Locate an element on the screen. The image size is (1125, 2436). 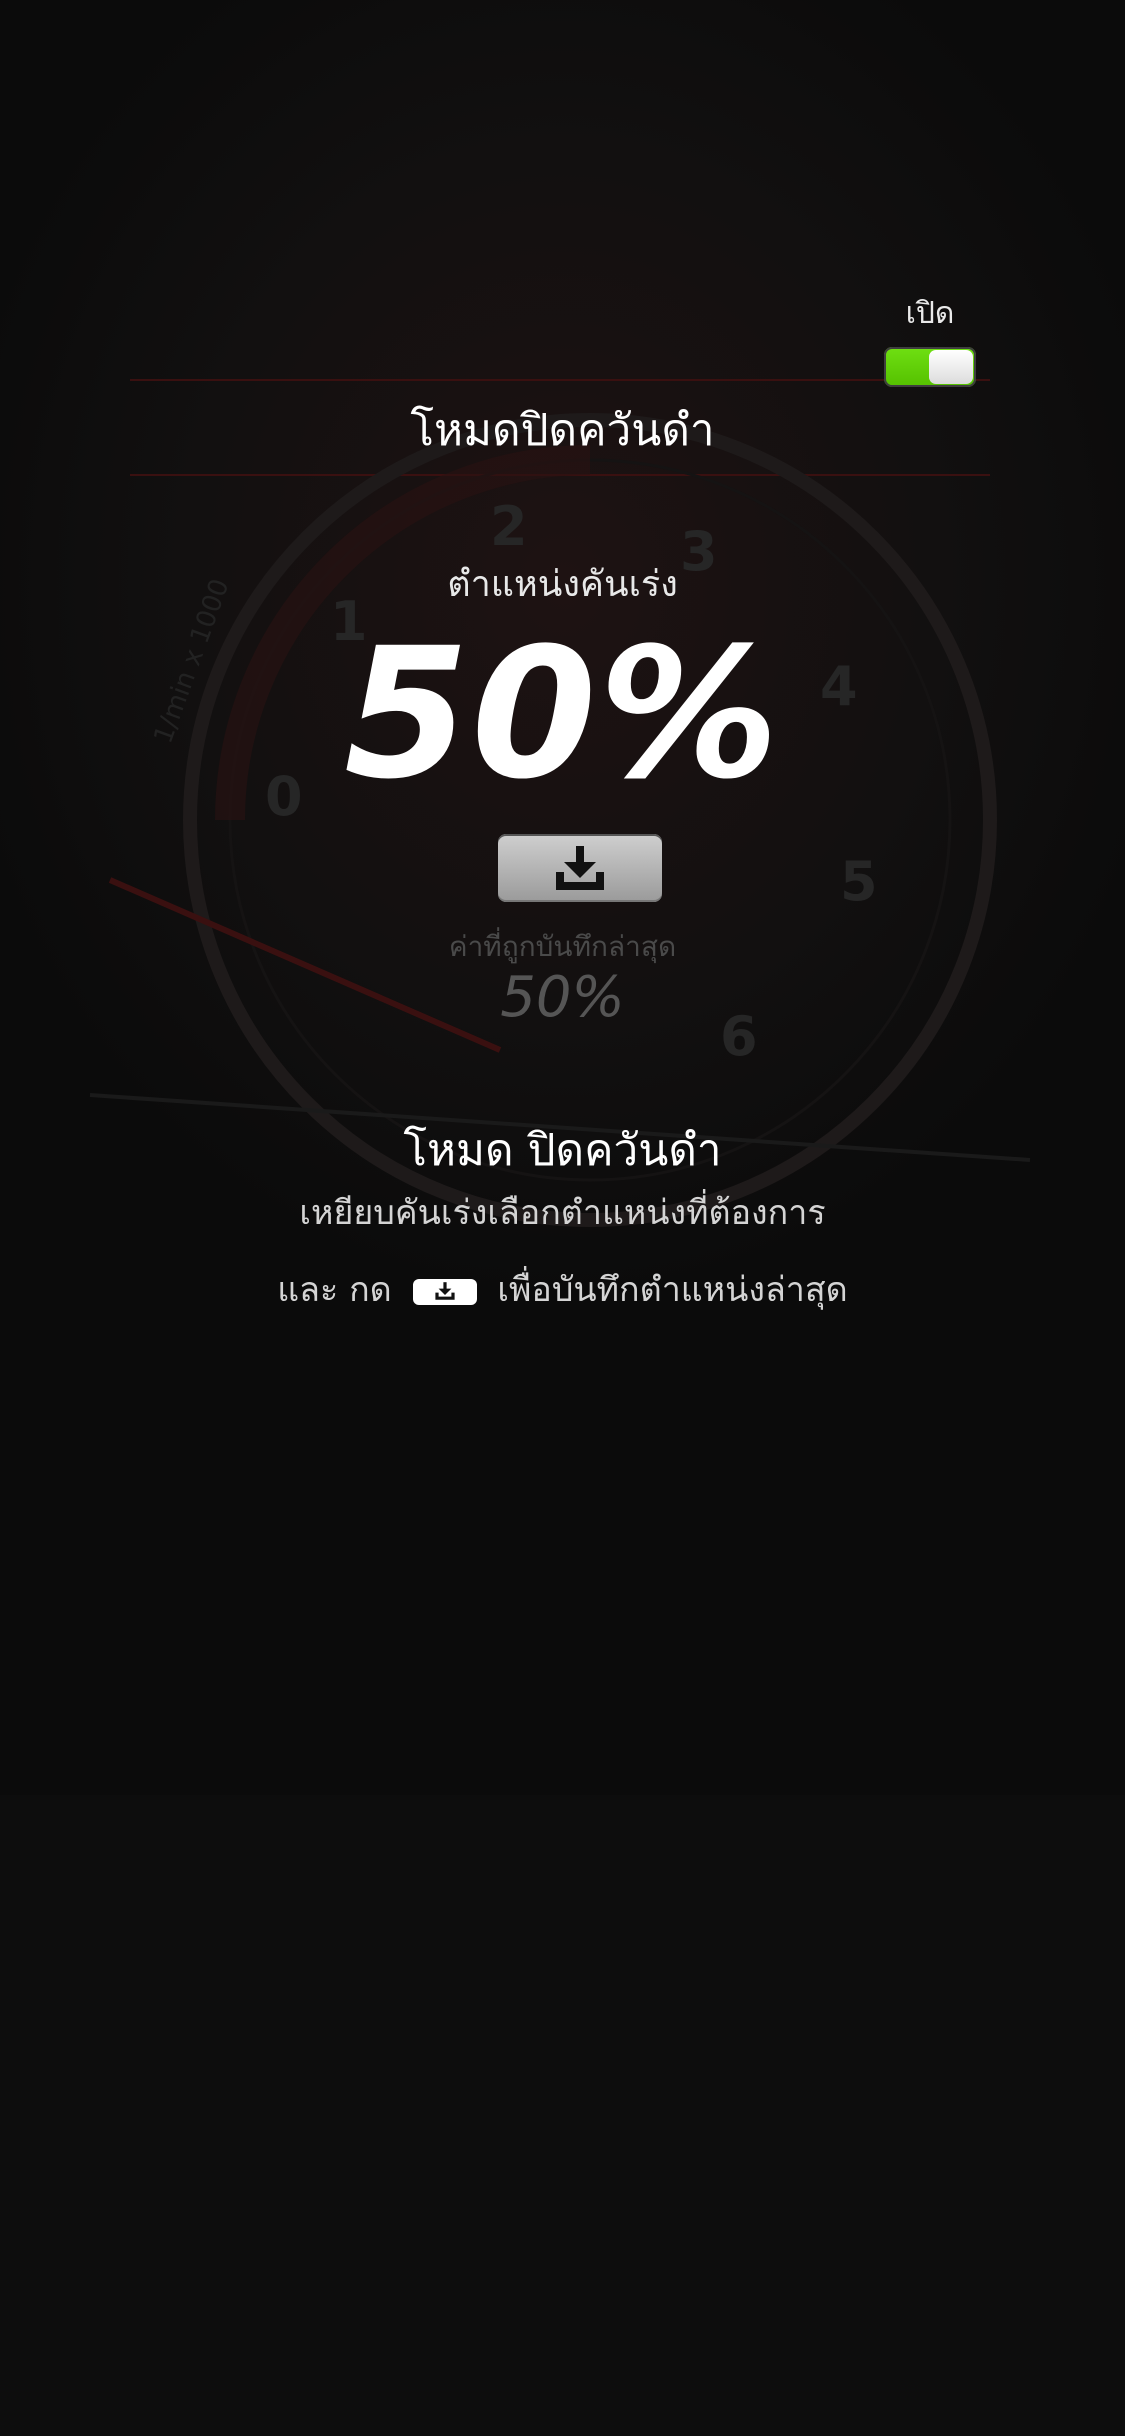
inline-save-button-icon is located at coordinates (444, 1291).